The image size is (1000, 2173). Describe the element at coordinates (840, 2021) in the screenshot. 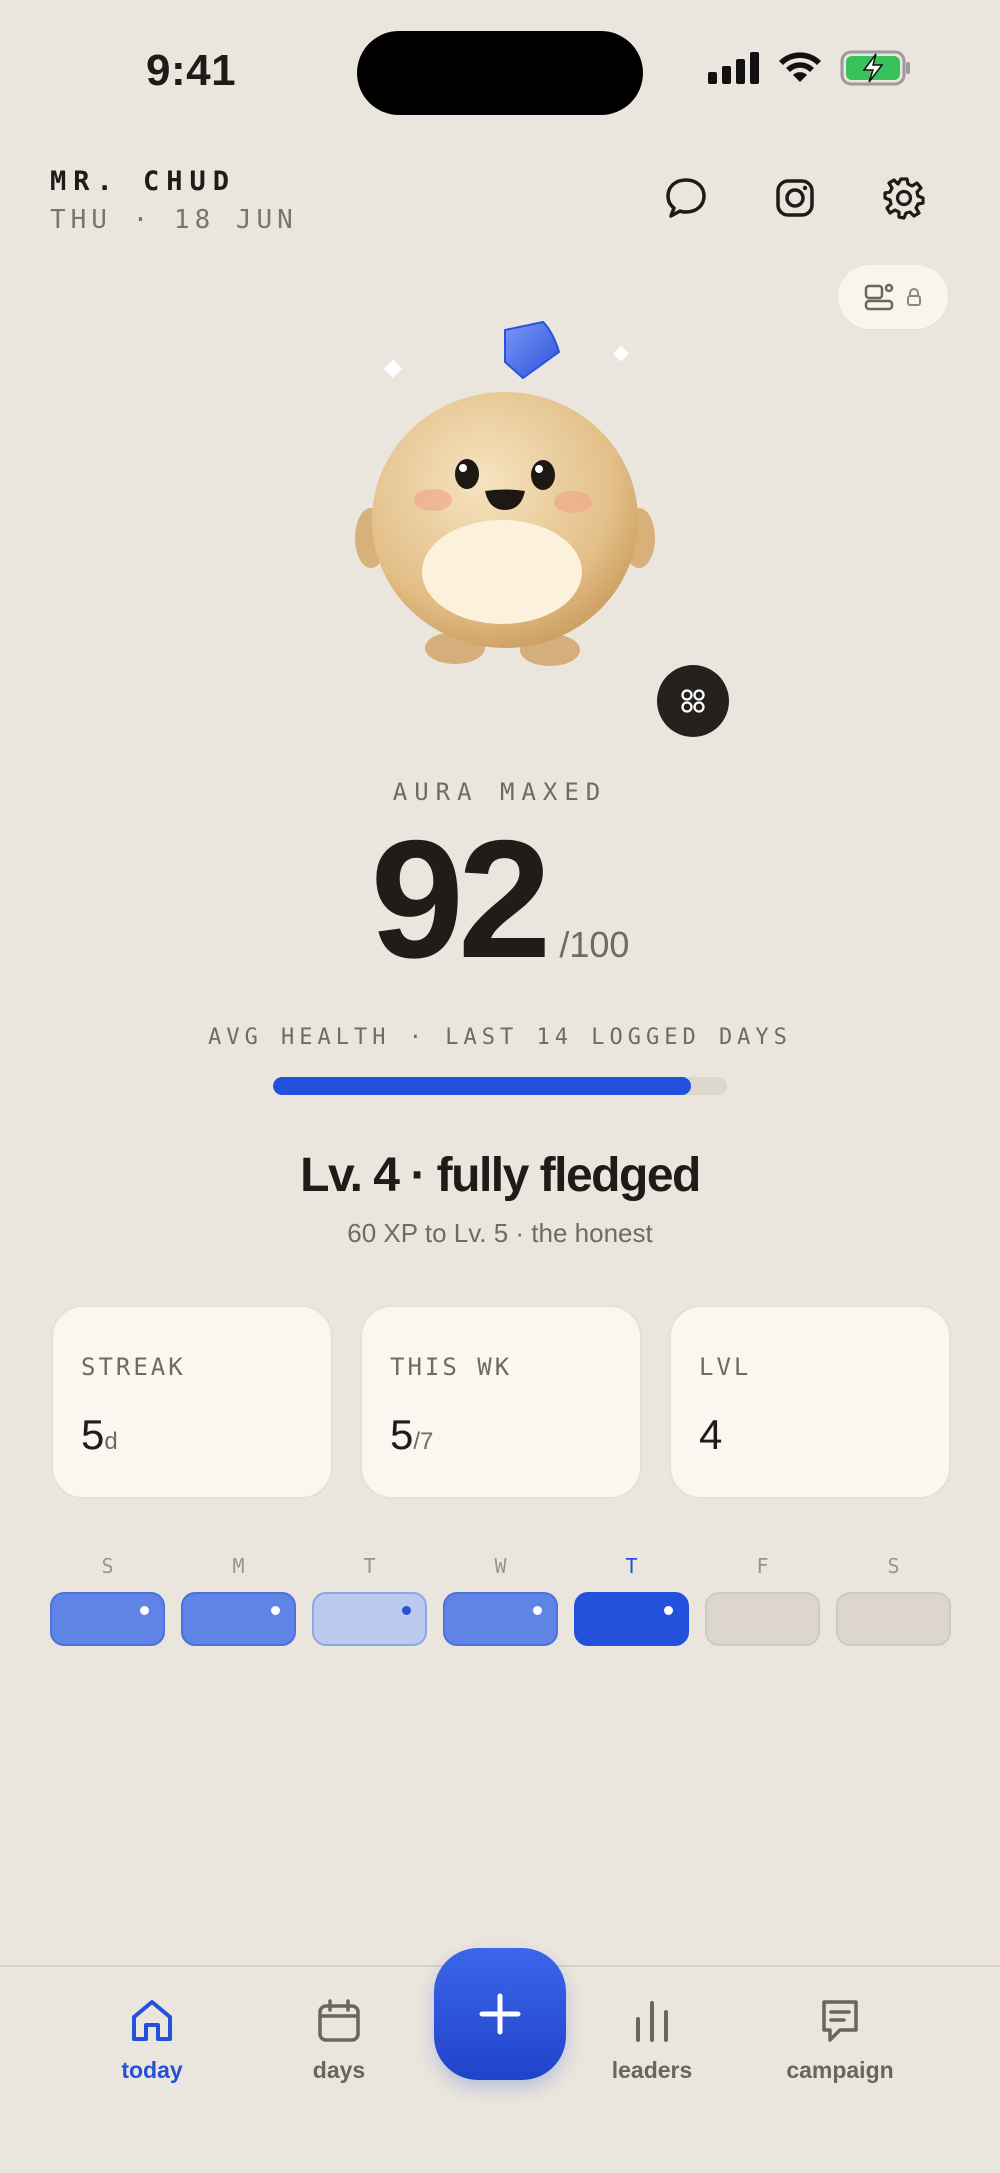

I see `campaign-note-icon` at that location.